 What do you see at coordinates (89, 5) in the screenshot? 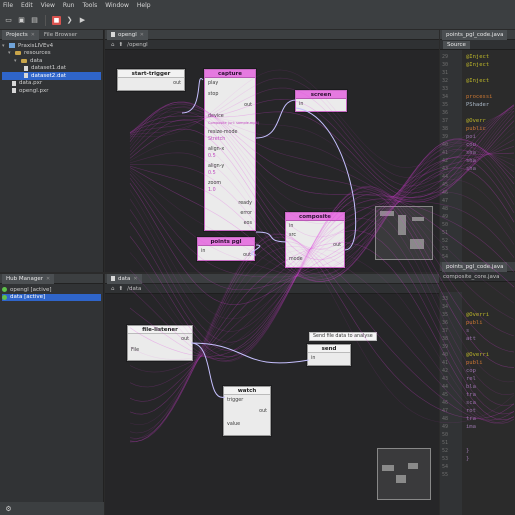
I see `menu-tools: Tools` at bounding box center [89, 5].